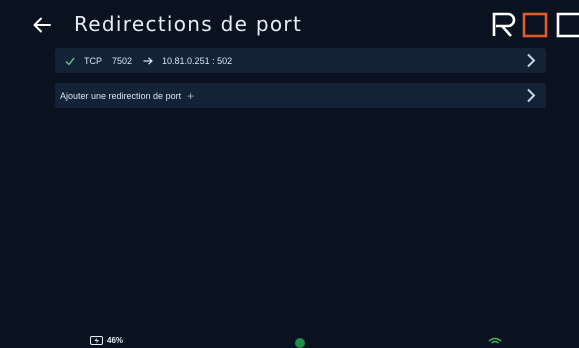 This screenshot has width=579, height=348. What do you see at coordinates (197, 60) in the screenshot?
I see `redirect-target: 10.81.0.251 : 502` at bounding box center [197, 60].